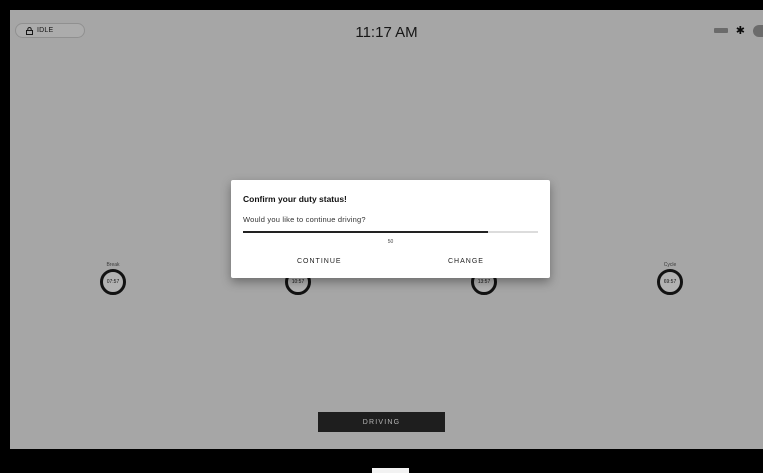  Describe the element at coordinates (304, 219) in the screenshot. I see `dialog-message: Would you like to continue driving?` at that location.